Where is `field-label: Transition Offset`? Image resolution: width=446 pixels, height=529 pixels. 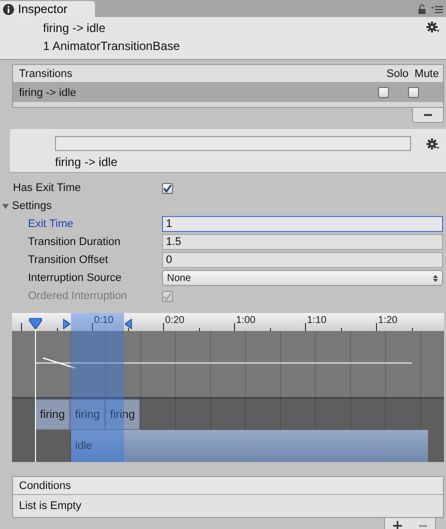 field-label: Transition Offset is located at coordinates (68, 260).